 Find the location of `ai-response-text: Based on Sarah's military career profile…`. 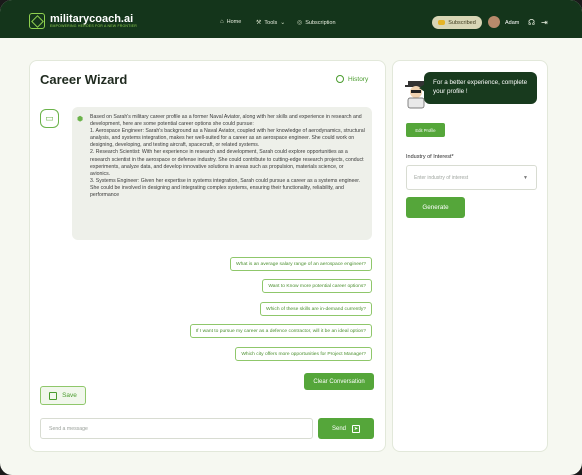

ai-response-text: Based on Sarah's military career profile… is located at coordinates (227, 156).